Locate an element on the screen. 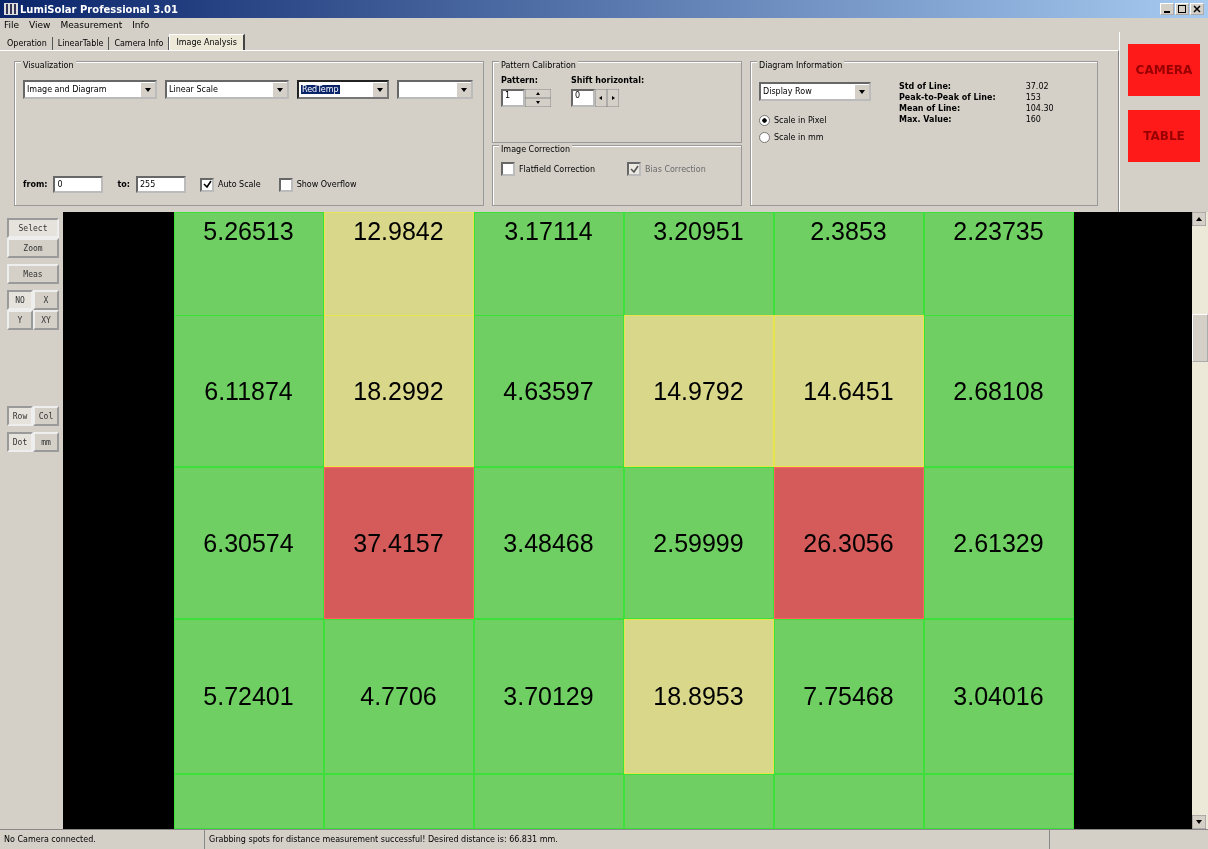  menu-item: View is located at coordinates (40, 25).